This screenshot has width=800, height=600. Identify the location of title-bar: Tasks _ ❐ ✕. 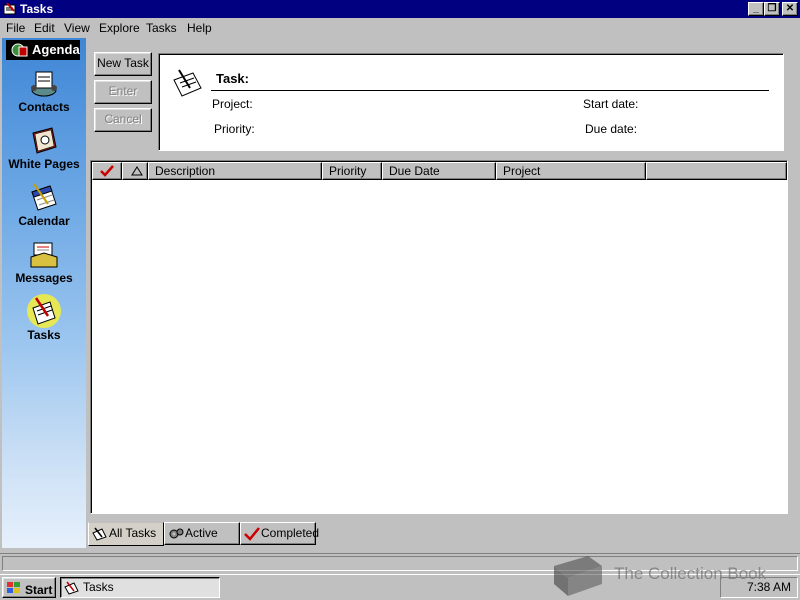
(400, 9).